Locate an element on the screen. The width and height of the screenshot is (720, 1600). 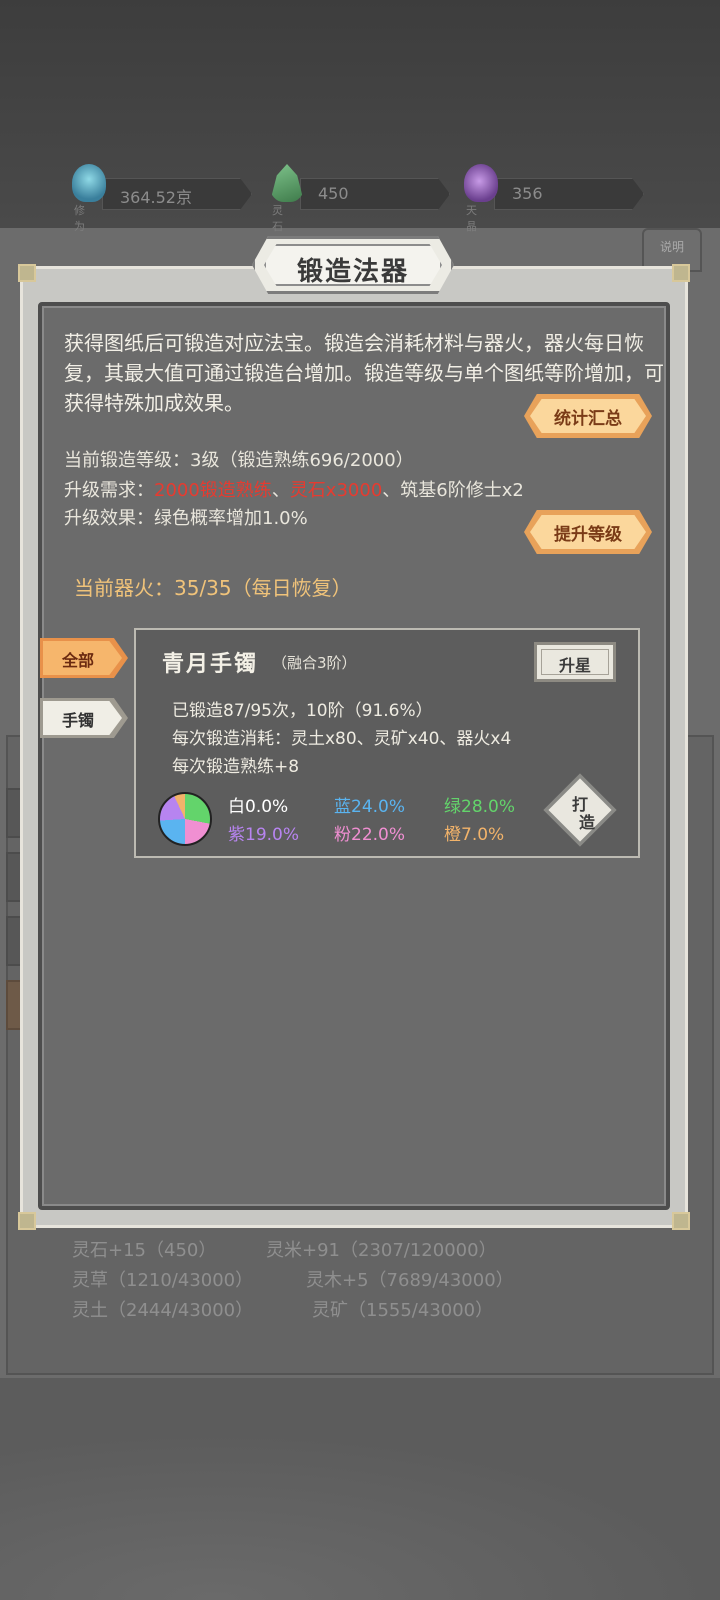
rate-purple: 紫19.0% is located at coordinates (264, 835).